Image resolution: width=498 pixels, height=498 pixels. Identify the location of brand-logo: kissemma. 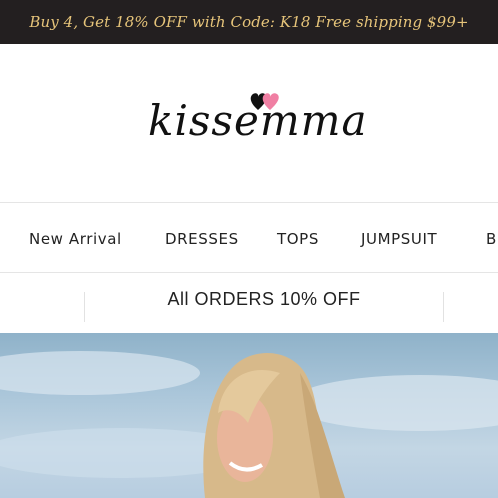
(261, 120).